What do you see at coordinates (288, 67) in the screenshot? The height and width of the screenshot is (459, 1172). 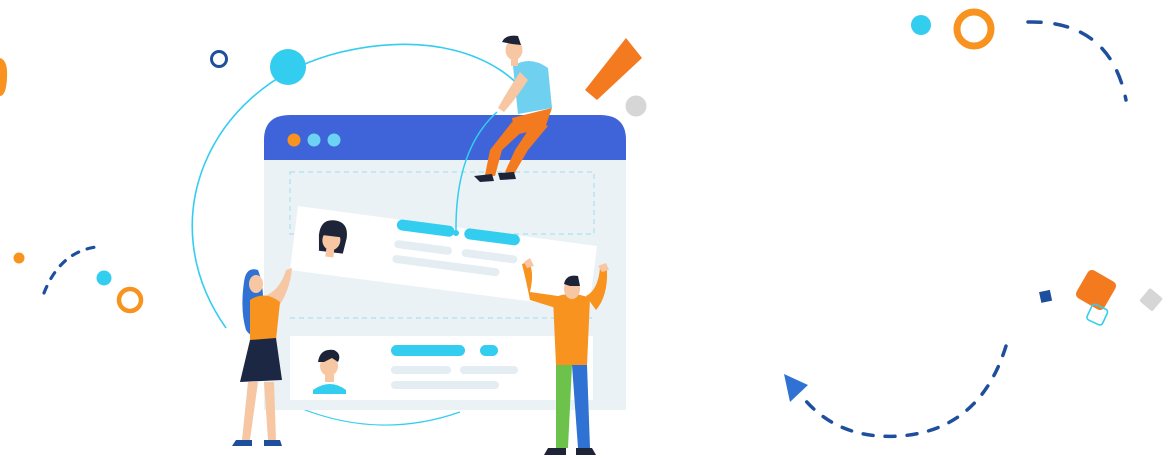 I see `cyan-circle-icon` at bounding box center [288, 67].